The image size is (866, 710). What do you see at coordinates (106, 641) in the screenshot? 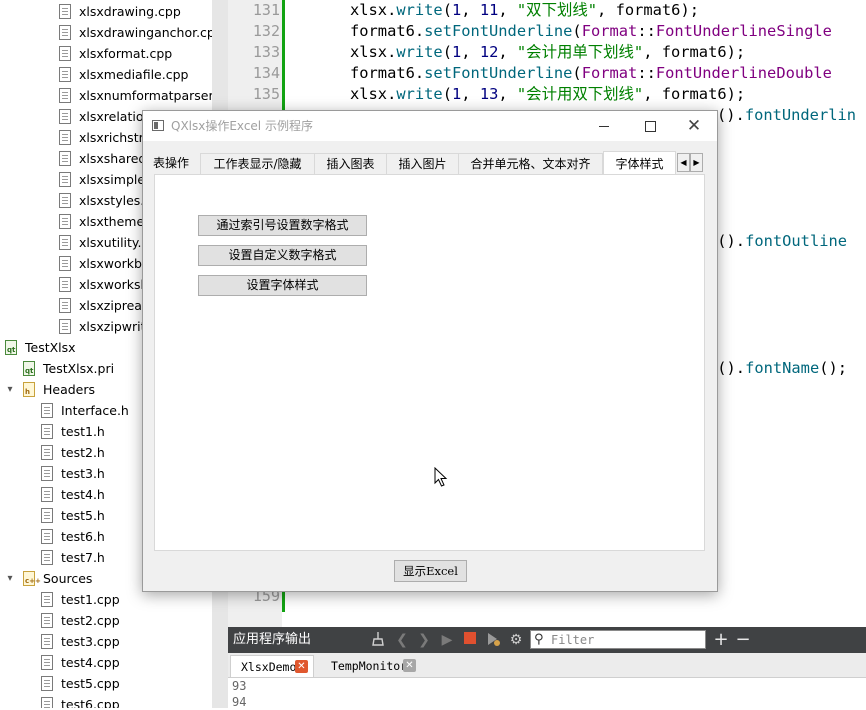
I see `tree-item: test3.cpp` at bounding box center [106, 641].